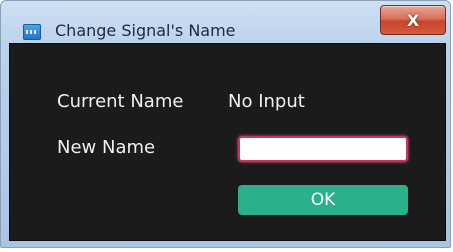 The image size is (453, 252). Describe the element at coordinates (323, 200) in the screenshot. I see `ok-button: OK` at that location.